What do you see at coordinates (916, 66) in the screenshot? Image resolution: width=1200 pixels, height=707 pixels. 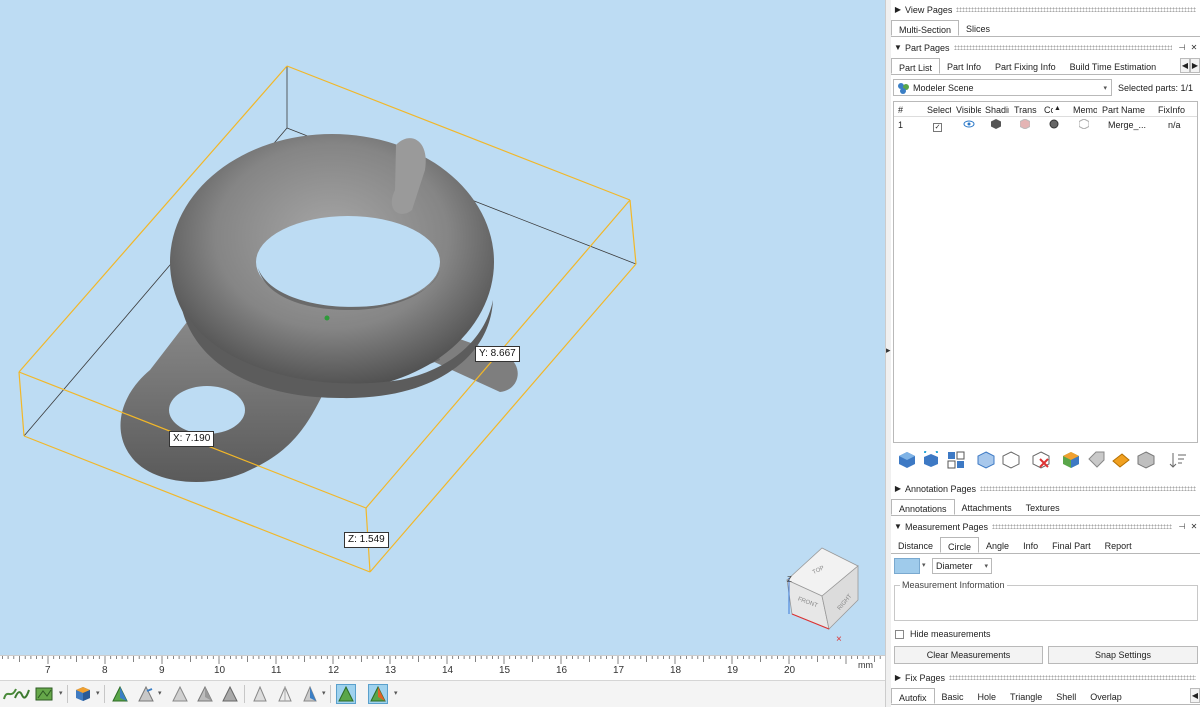 I see `tab-part-list: Part List` at bounding box center [916, 66].